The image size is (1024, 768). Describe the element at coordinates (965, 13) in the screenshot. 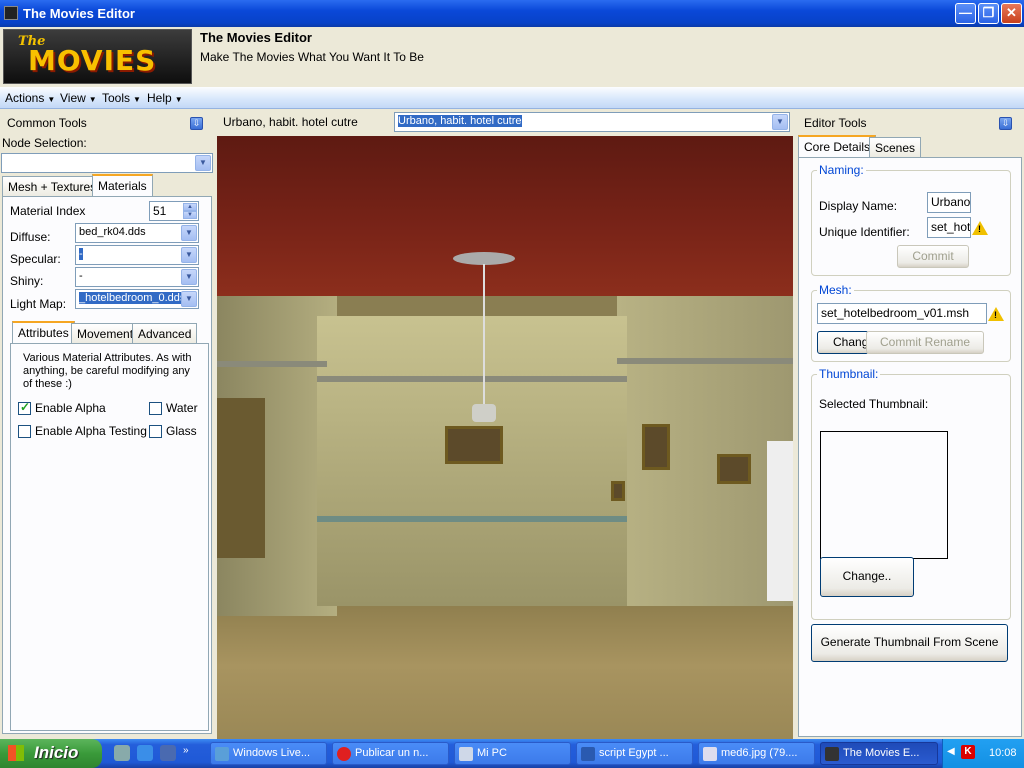

I see `minimize-icon: —` at that location.